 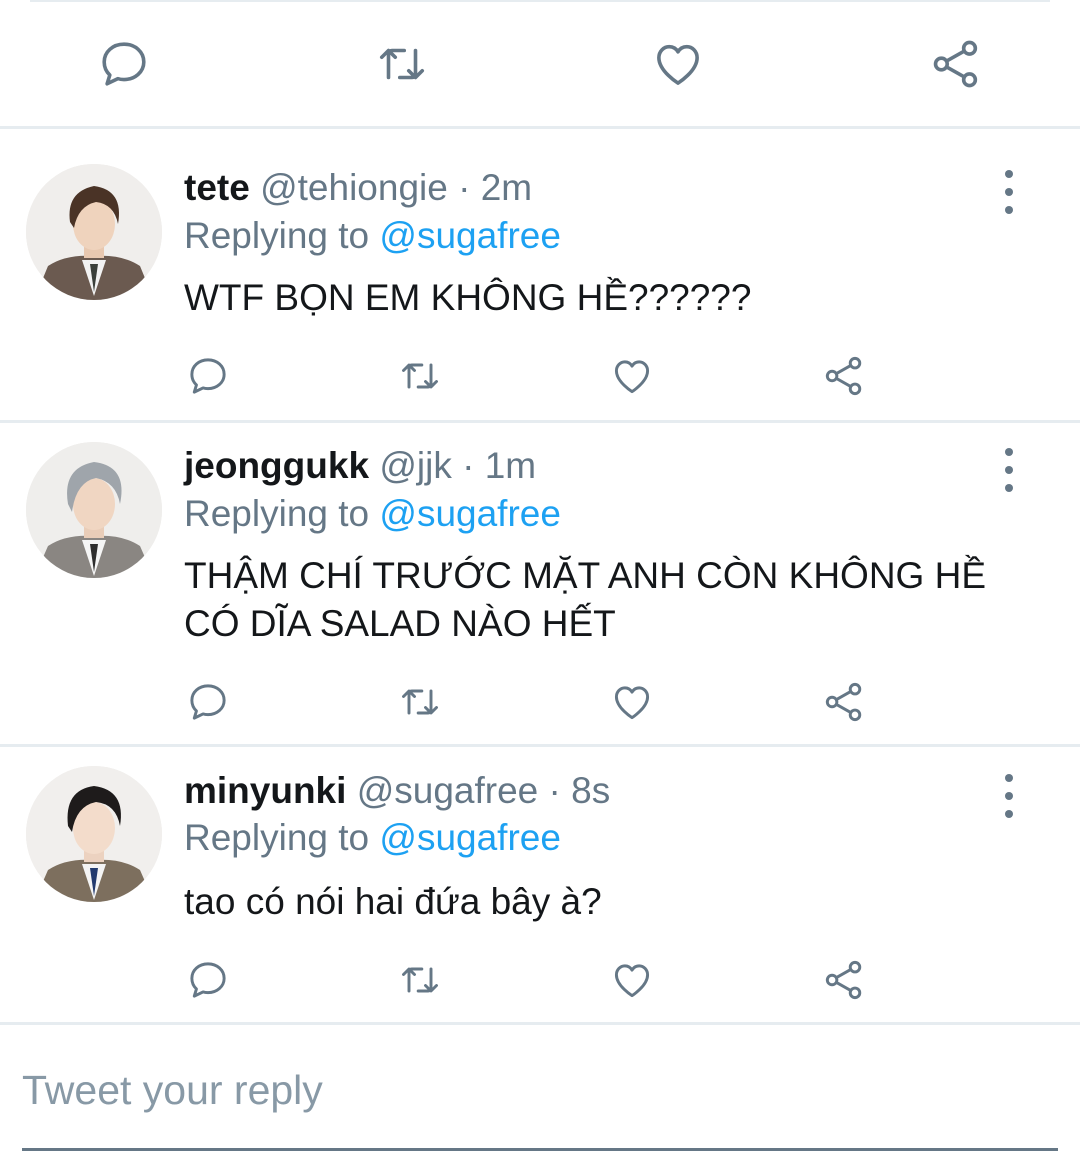 I want to click on divider, so click(x=540, y=1023).